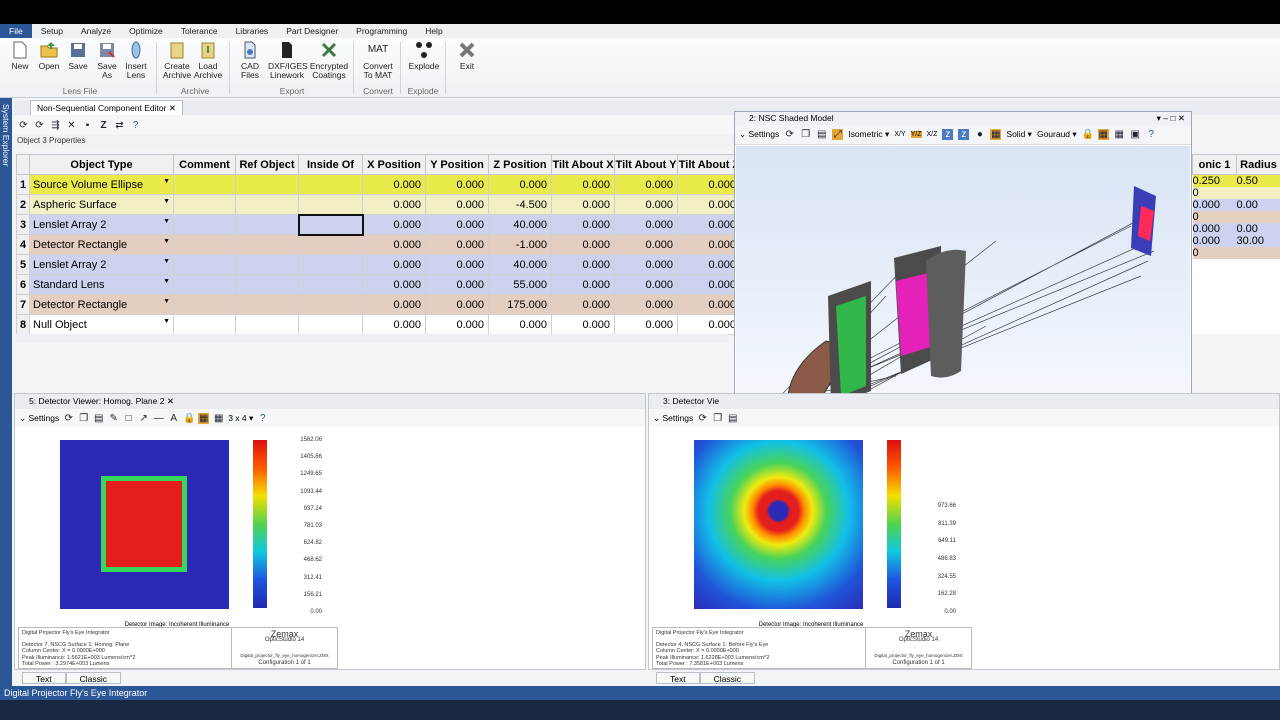  What do you see at coordinates (964, 134) in the screenshot?
I see `zoom-out-icon: z` at bounding box center [964, 134].